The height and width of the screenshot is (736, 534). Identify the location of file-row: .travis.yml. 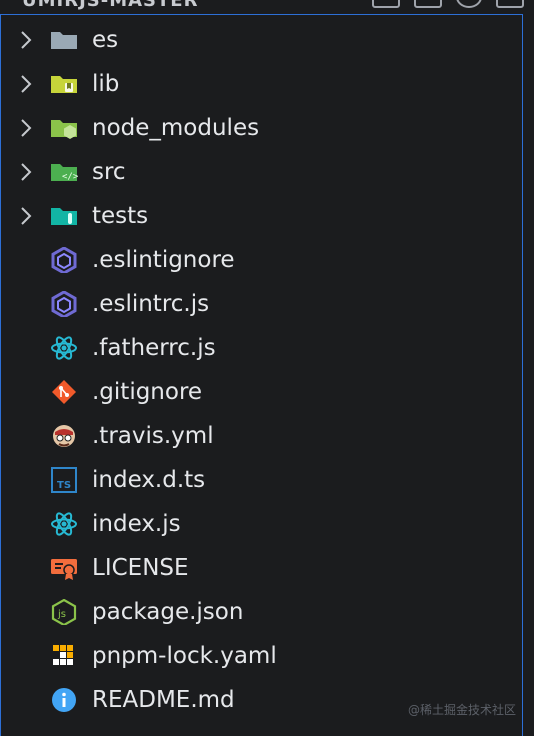
(261, 436).